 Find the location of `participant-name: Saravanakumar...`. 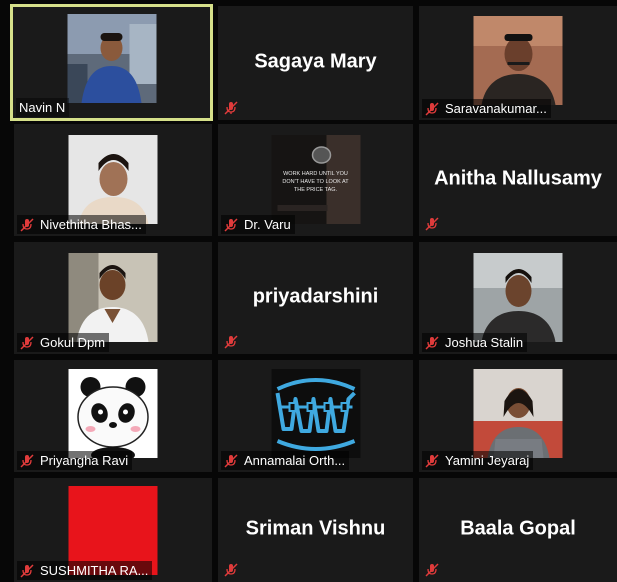

participant-name: Saravanakumar... is located at coordinates (496, 108).